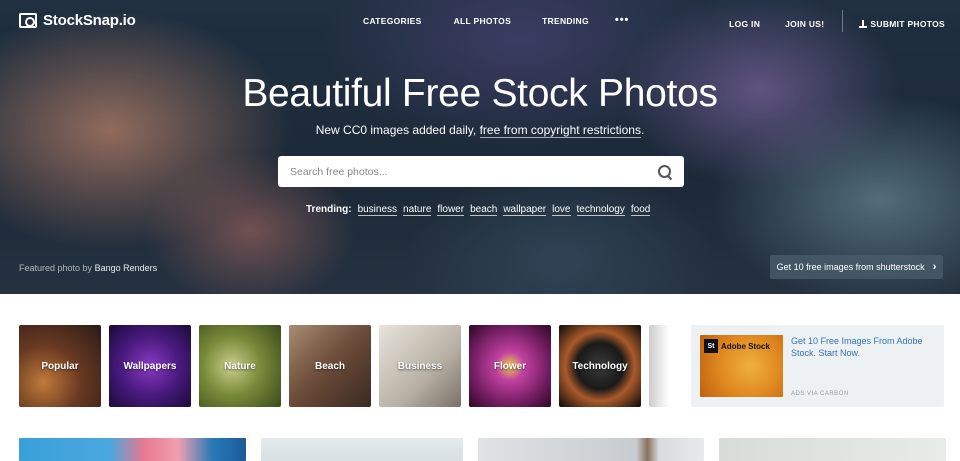 This screenshot has height=461, width=960. I want to click on nav-divider, so click(843, 21).